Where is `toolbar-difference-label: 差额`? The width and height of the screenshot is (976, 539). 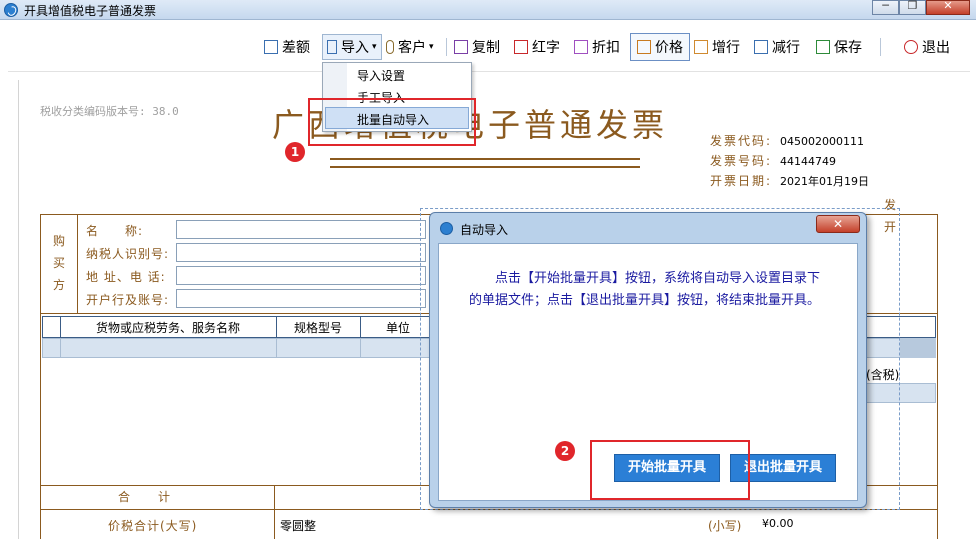 toolbar-difference-label: 差额 is located at coordinates (296, 48).